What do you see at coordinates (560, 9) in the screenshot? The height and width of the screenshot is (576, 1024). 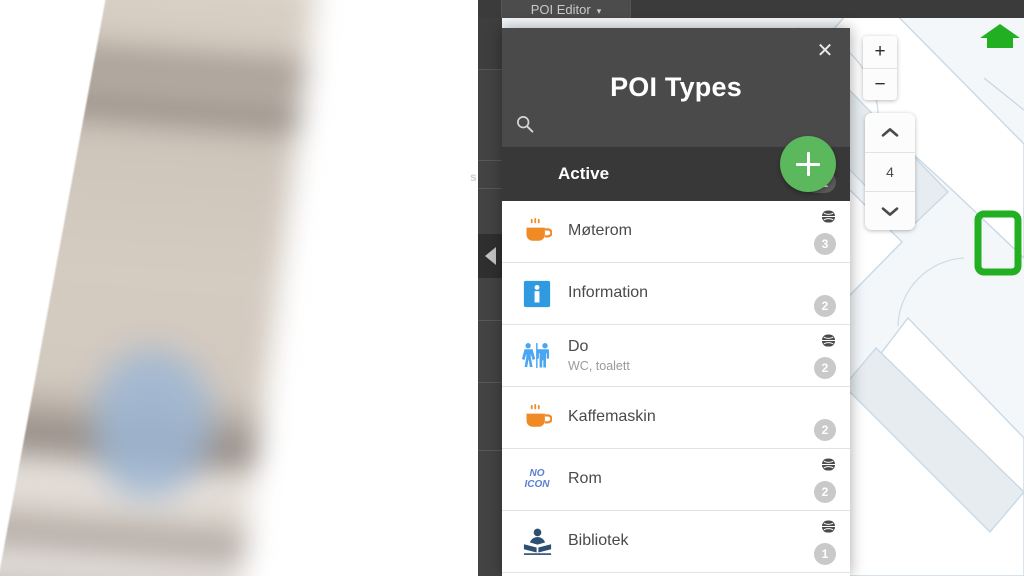 I see `tab-label: POI Editor` at bounding box center [560, 9].